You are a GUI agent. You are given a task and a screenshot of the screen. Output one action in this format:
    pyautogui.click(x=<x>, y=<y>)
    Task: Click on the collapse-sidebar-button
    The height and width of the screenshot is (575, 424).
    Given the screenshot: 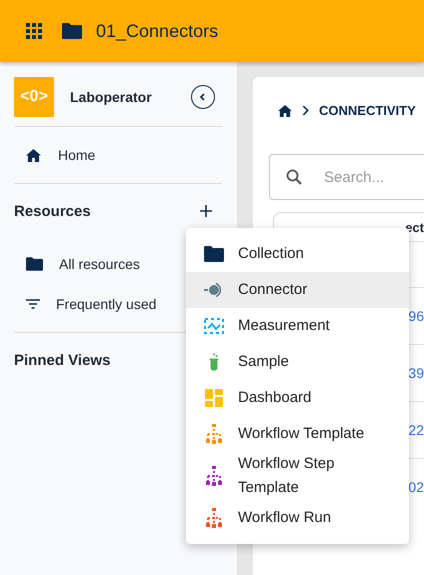 What is the action you would take?
    pyautogui.click(x=203, y=97)
    